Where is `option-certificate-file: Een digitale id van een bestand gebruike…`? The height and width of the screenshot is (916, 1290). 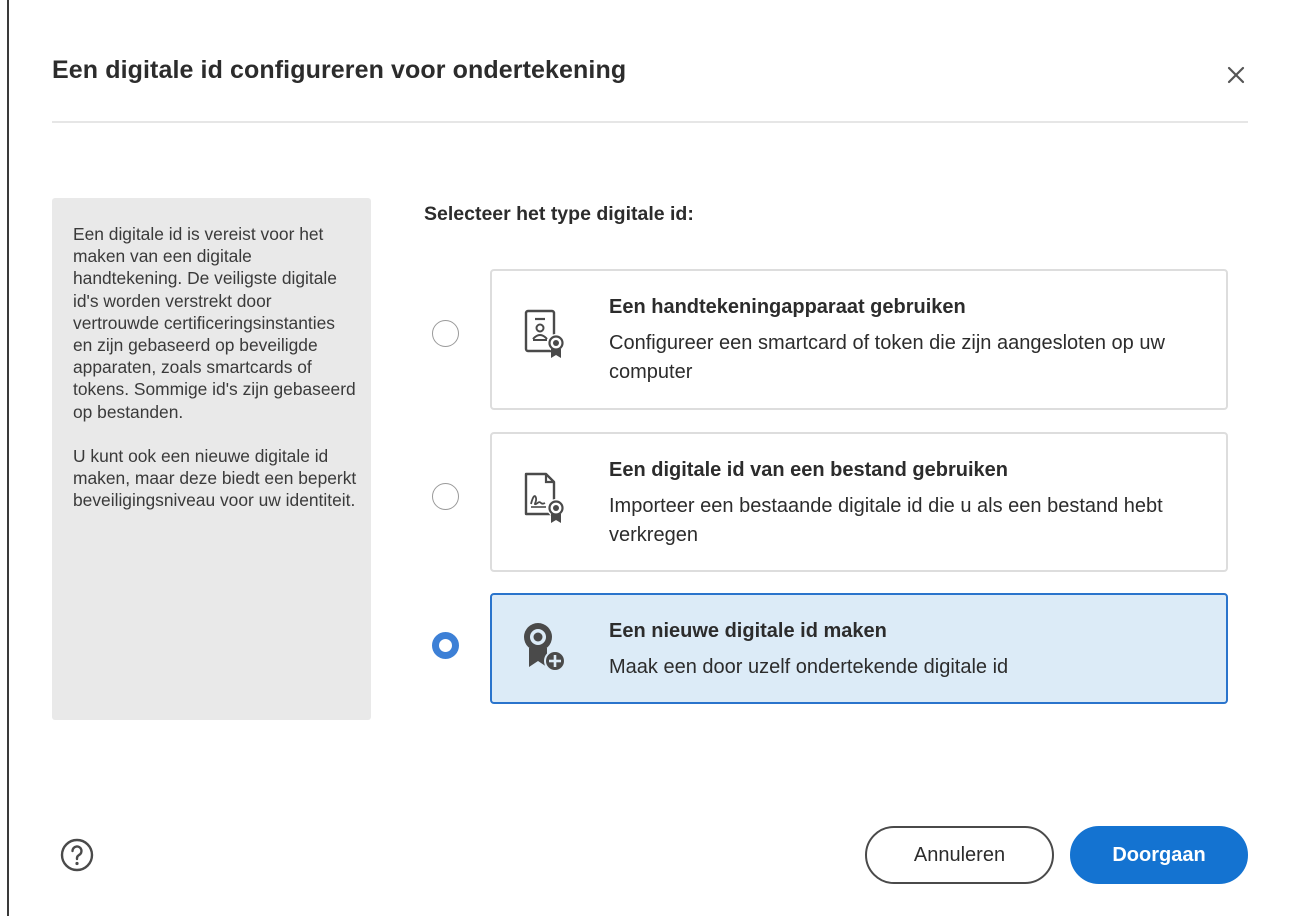 option-certificate-file: Een digitale id van een bestand gebruike… is located at coordinates (859, 502).